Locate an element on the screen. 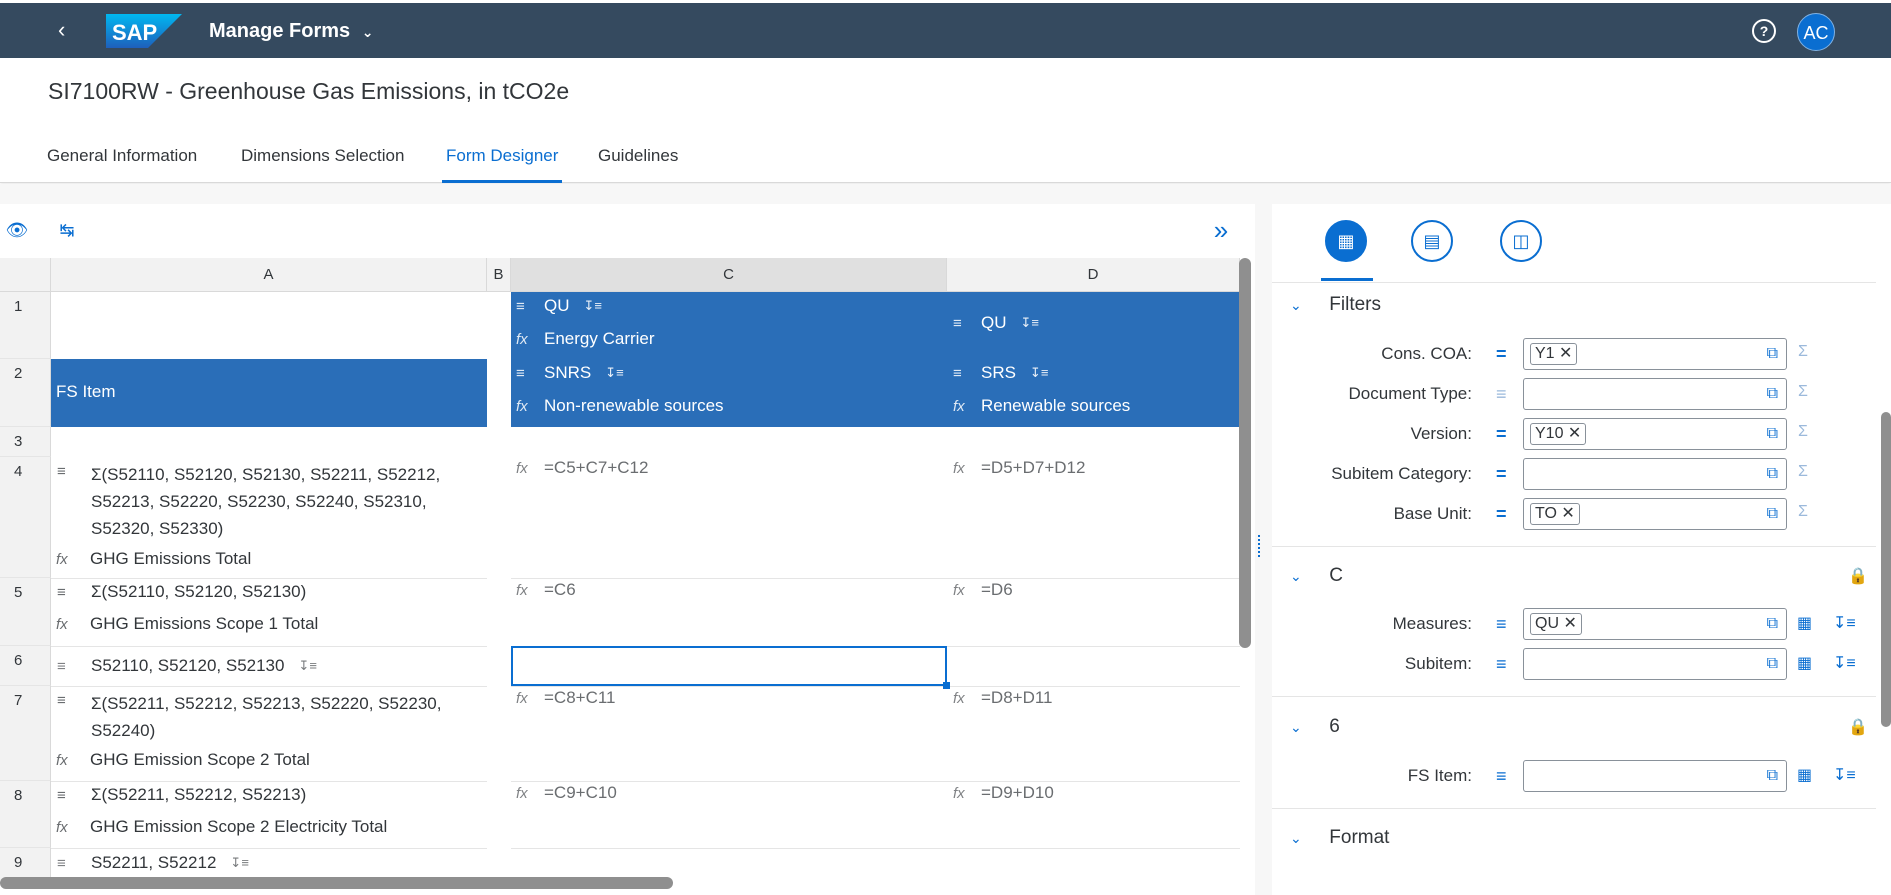 Image resolution: width=1891 pixels, height=895 pixels. cell-c5: fx =C6 is located at coordinates (546, 590).